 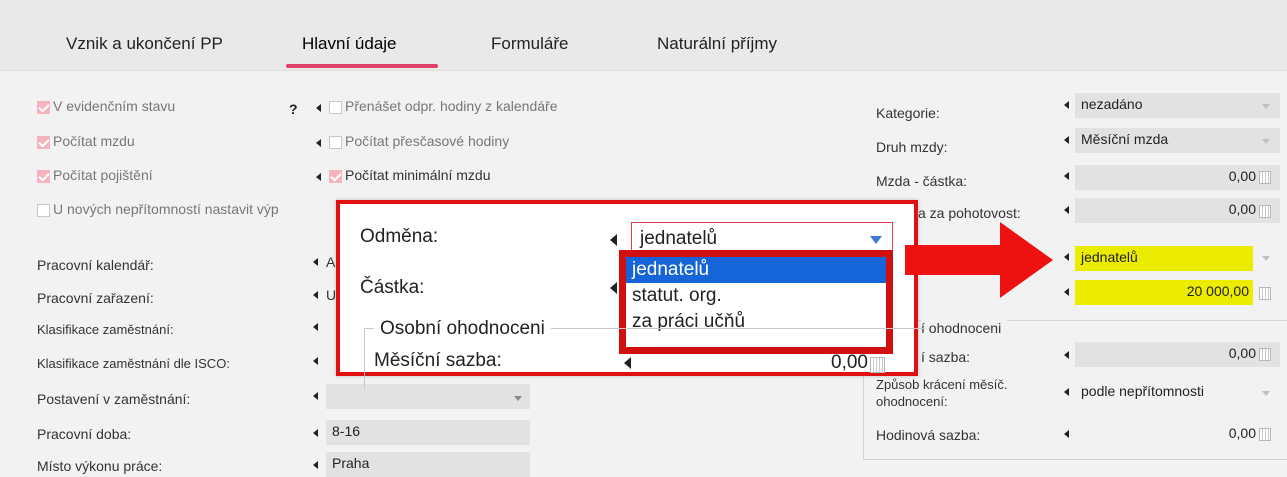 What do you see at coordinates (756, 270) in the screenshot?
I see `option-jednatelu: jednatelů` at bounding box center [756, 270].